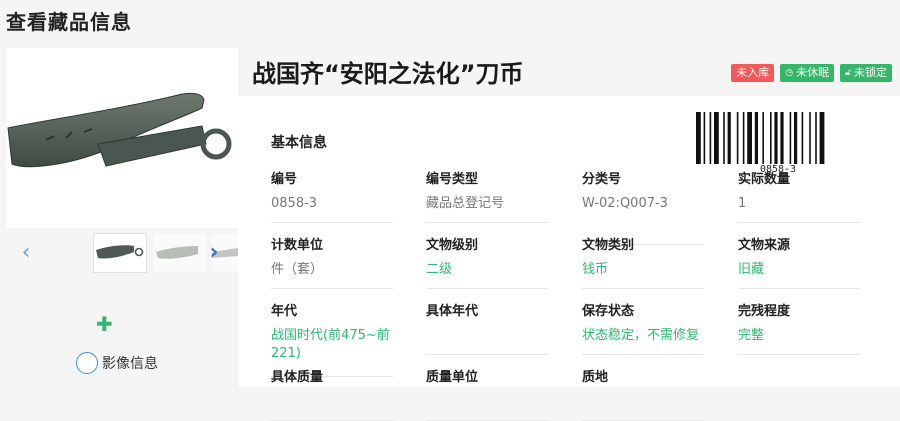 Image resolution: width=900 pixels, height=421 pixels. Describe the element at coordinates (452, 311) in the screenshot. I see `field-label: 具体年代` at that location.